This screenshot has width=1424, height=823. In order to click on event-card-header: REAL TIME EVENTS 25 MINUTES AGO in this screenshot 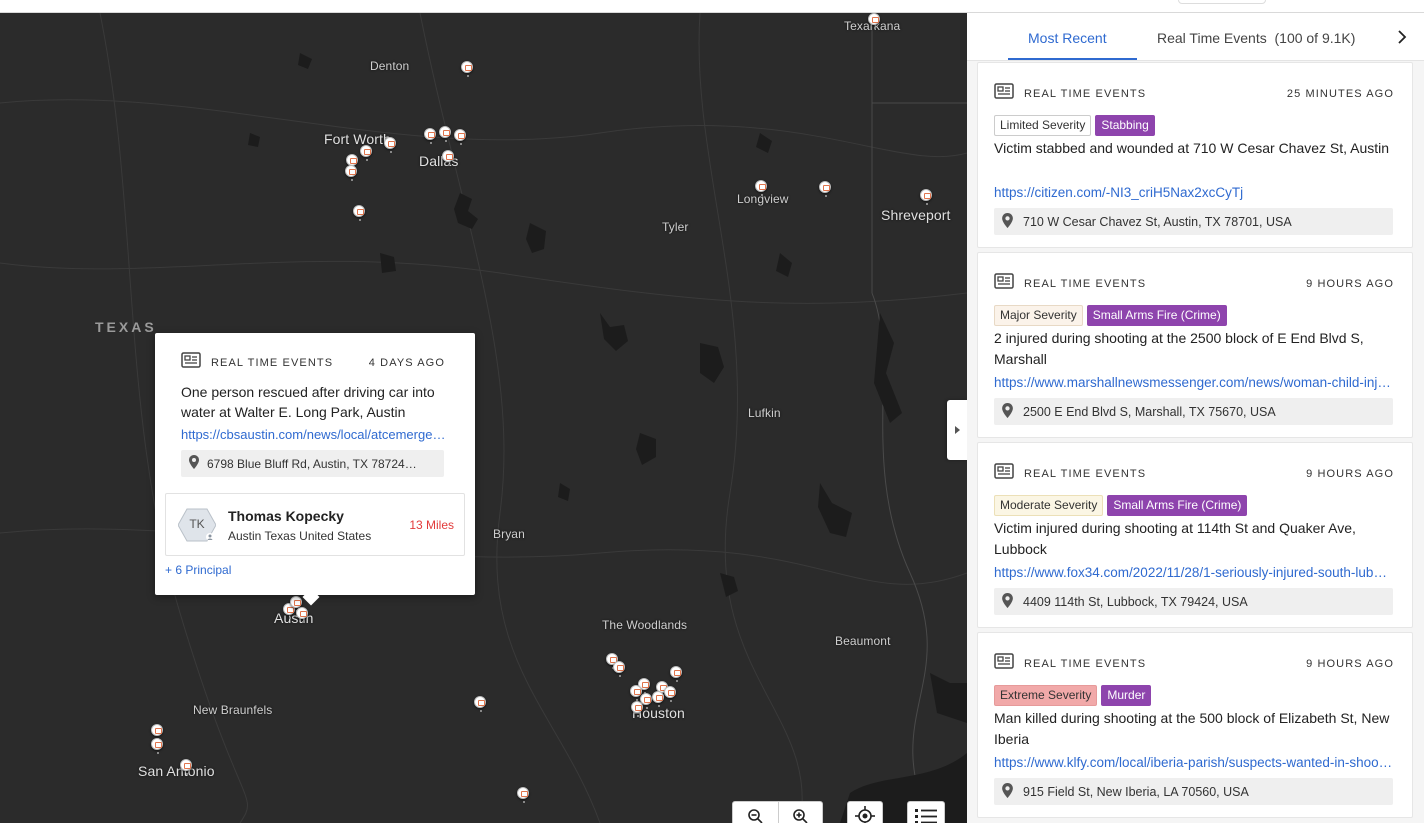, I will do `click(1194, 93)`.